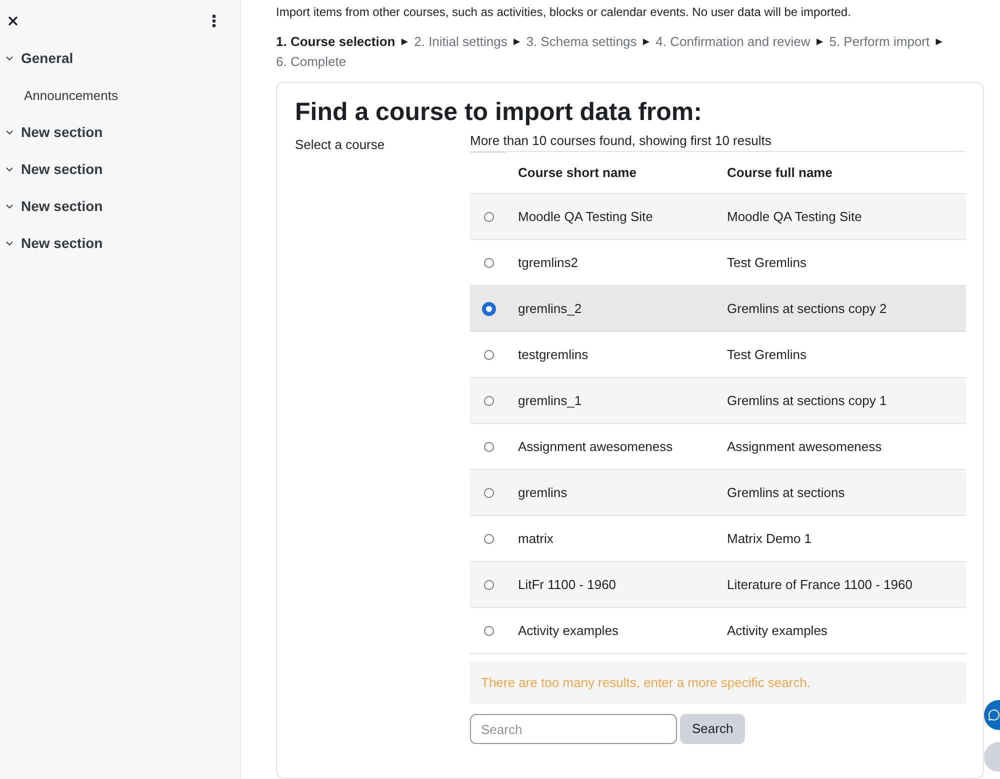  I want to click on warning-text: There are too many results, enter a more specific search., so click(645, 683).